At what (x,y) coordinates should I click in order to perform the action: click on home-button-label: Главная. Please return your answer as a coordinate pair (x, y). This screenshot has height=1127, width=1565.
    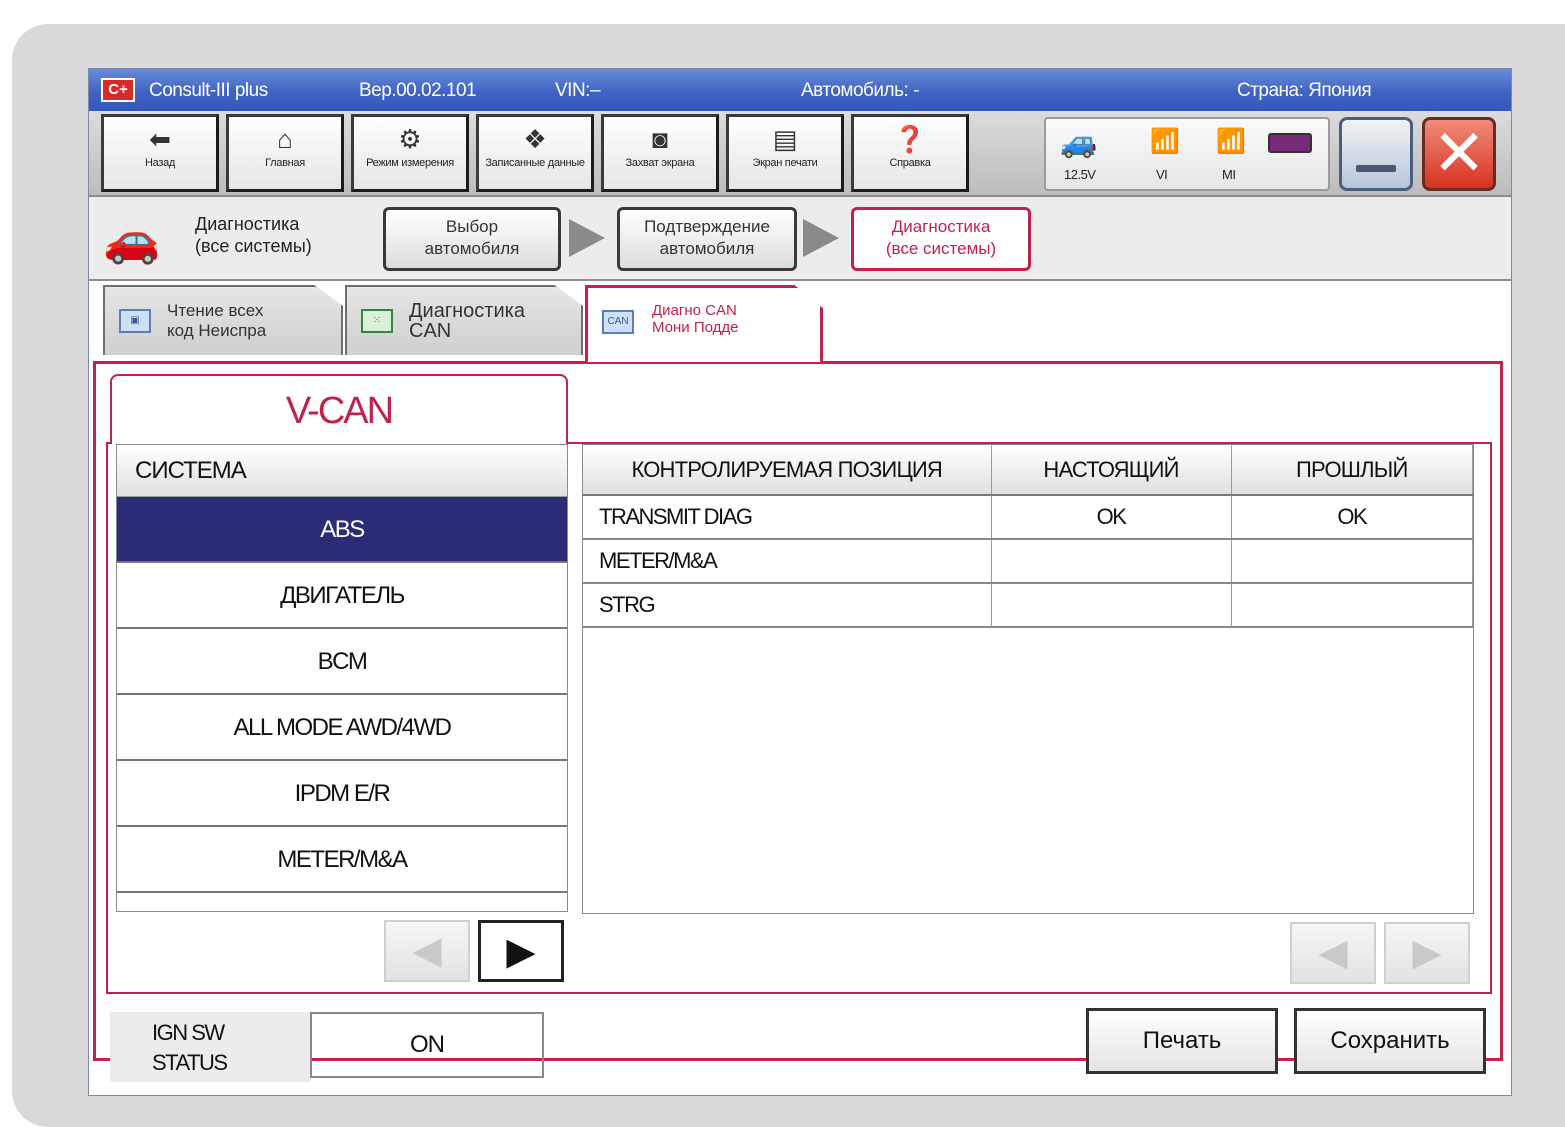
    Looking at the image, I should click on (285, 163).